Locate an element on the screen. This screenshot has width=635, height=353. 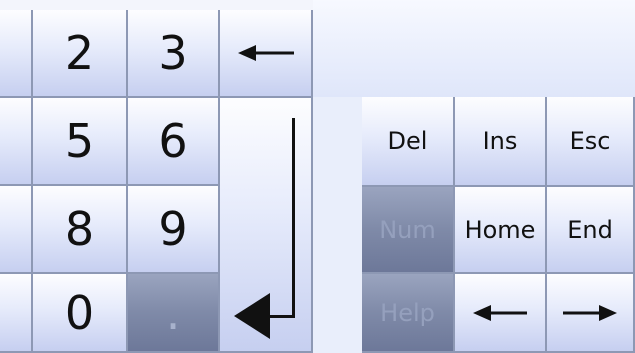
left-arrow-key is located at coordinates (501, 313).